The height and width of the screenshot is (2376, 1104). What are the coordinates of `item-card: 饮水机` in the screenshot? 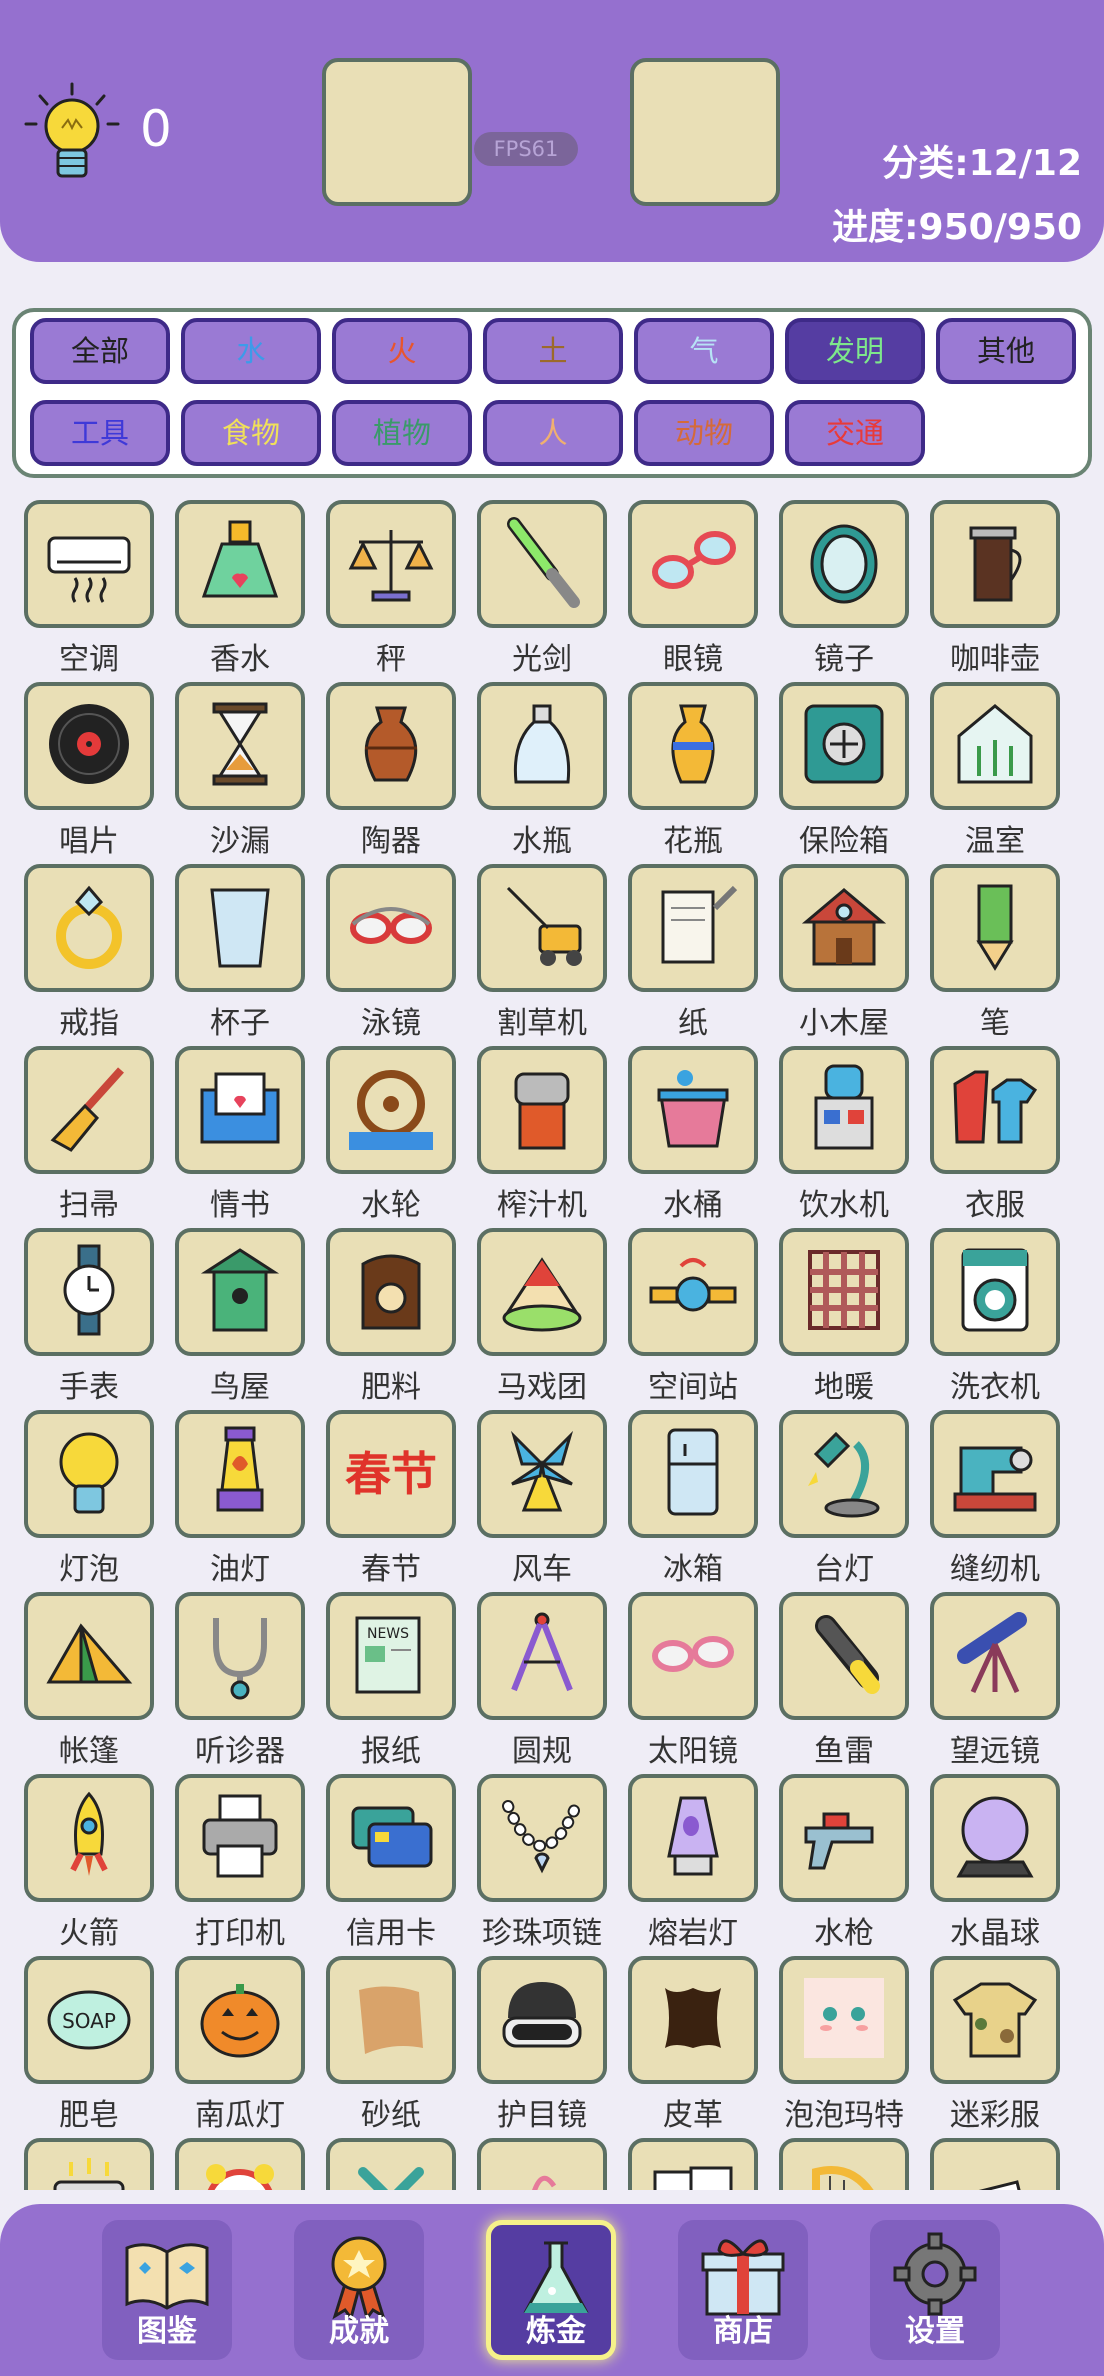 It's located at (844, 1134).